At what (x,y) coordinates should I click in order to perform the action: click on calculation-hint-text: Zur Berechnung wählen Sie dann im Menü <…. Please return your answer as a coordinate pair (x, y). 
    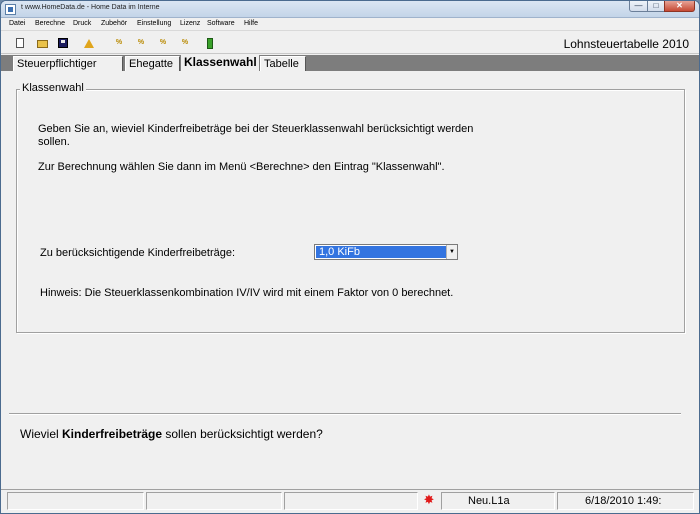
    Looking at the image, I should click on (241, 167).